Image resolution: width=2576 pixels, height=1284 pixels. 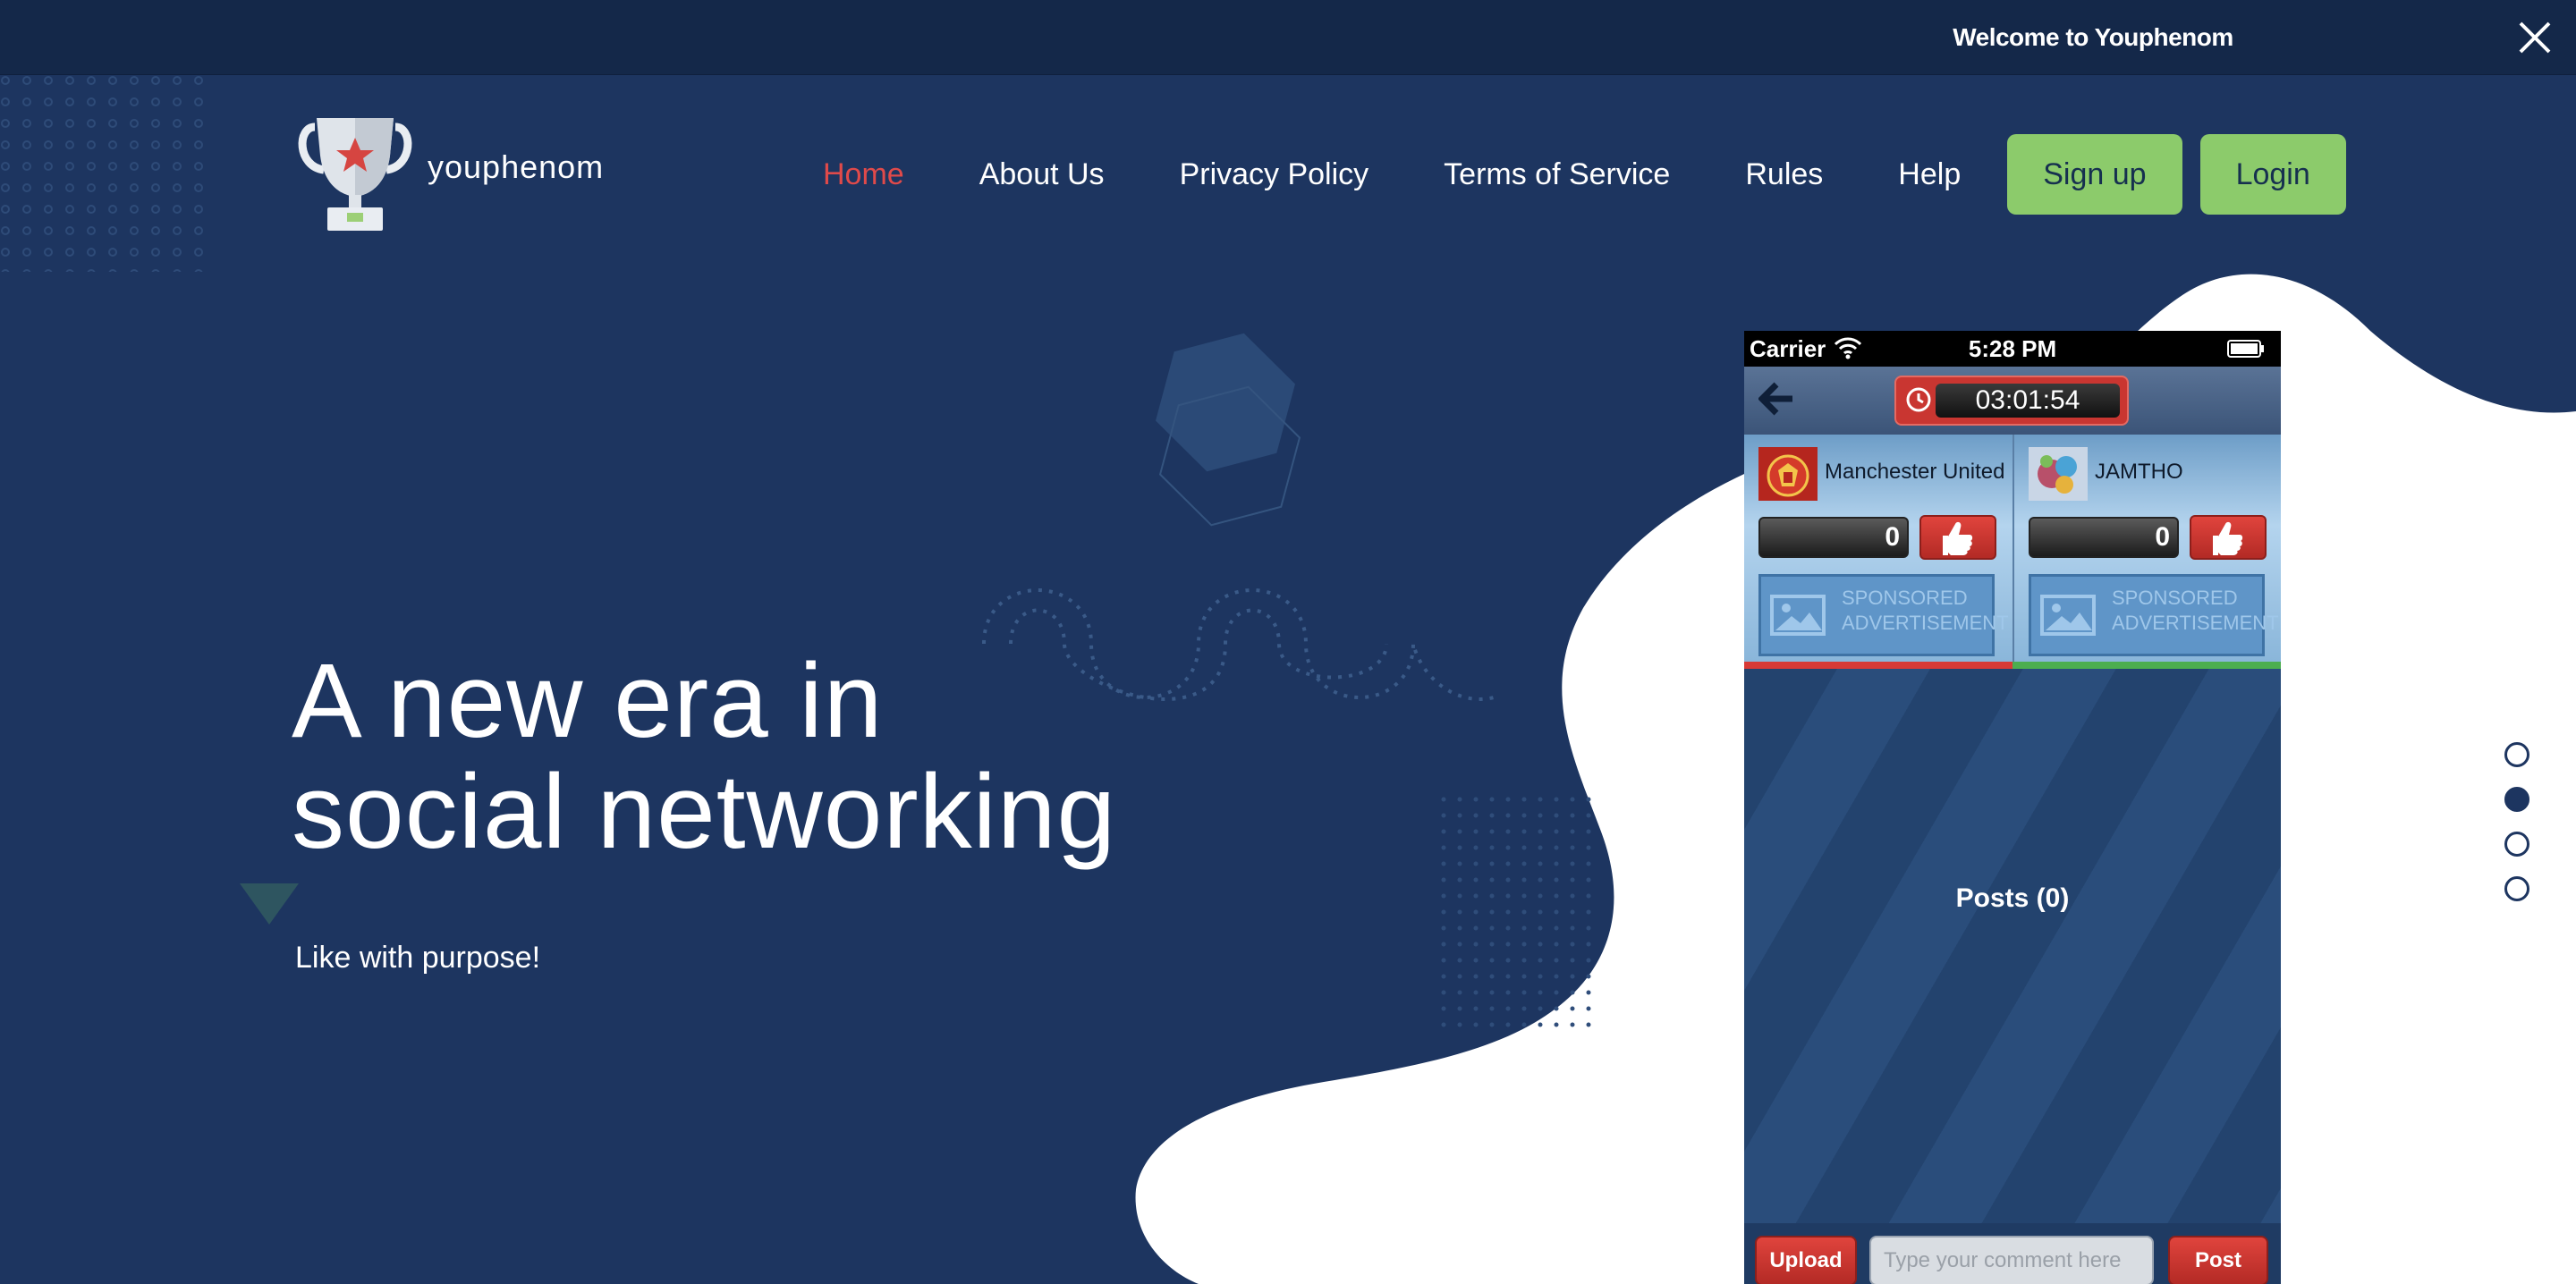 I want to click on team-name: Manchester United, so click(x=1915, y=472).